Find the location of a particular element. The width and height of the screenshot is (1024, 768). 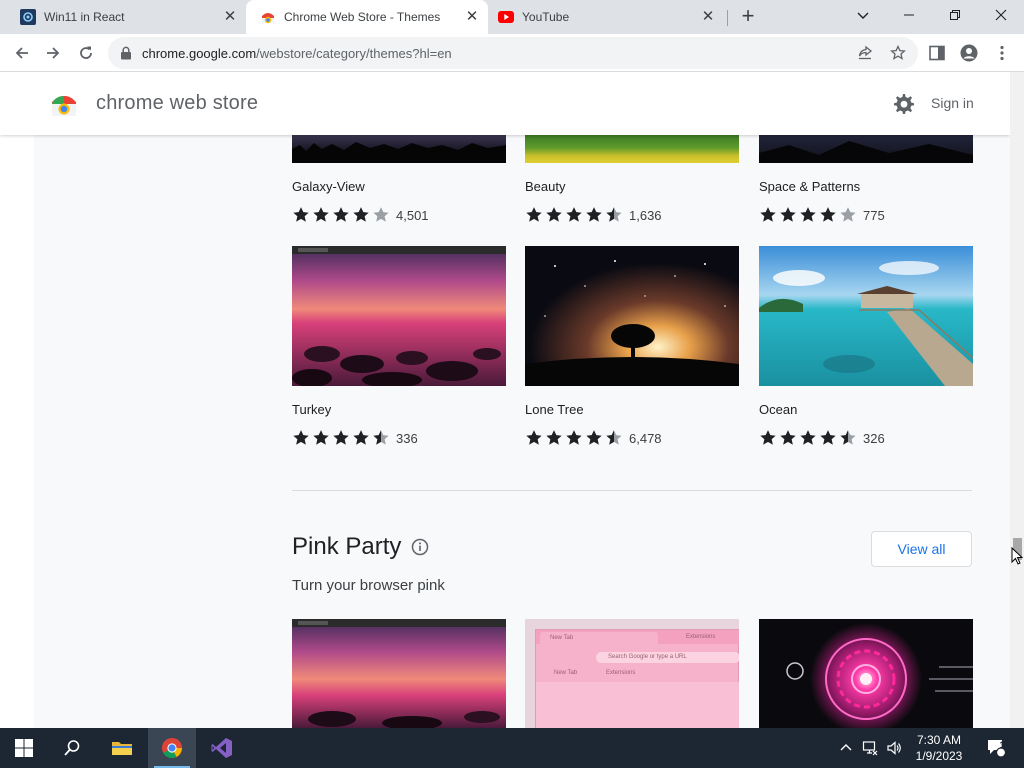

mouse-cursor-icon is located at coordinates (1017, 556).